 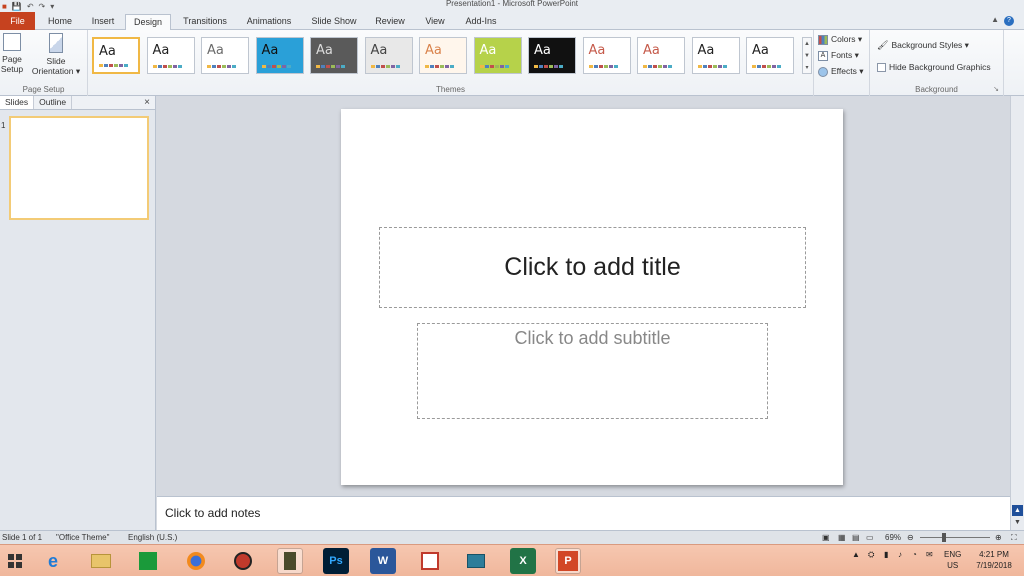 I want to click on start-icon, so click(x=15, y=561).